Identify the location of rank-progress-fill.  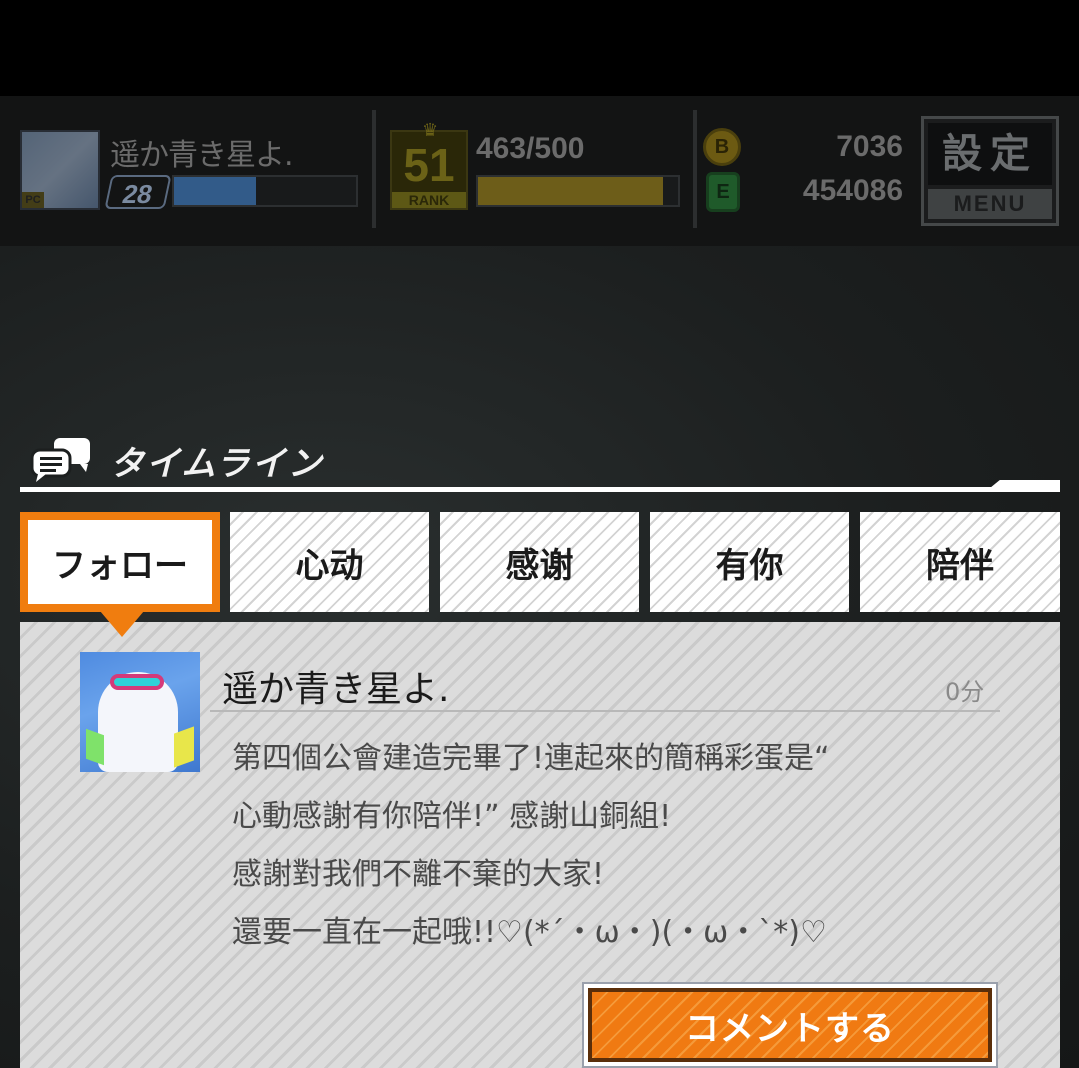
(571, 191).